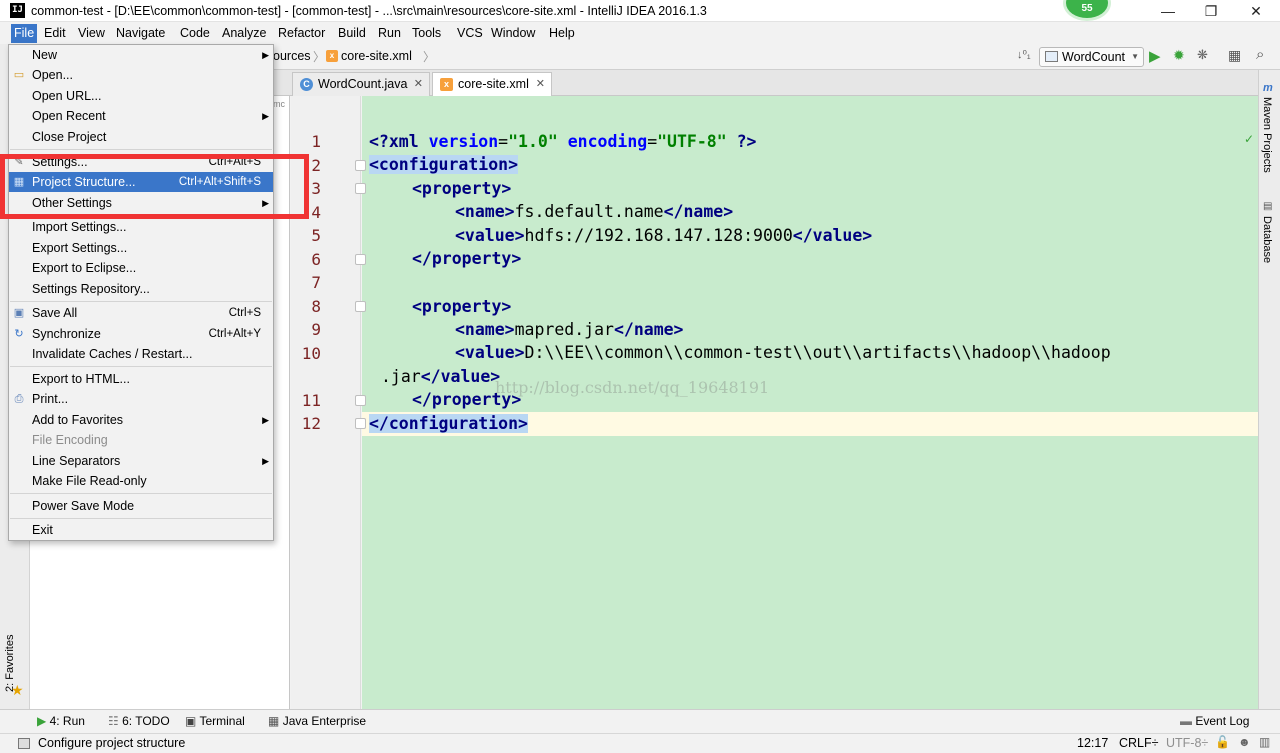 The image size is (1280, 753). What do you see at coordinates (1179, 55) in the screenshot?
I see `debug-icon: ✹` at bounding box center [1179, 55].